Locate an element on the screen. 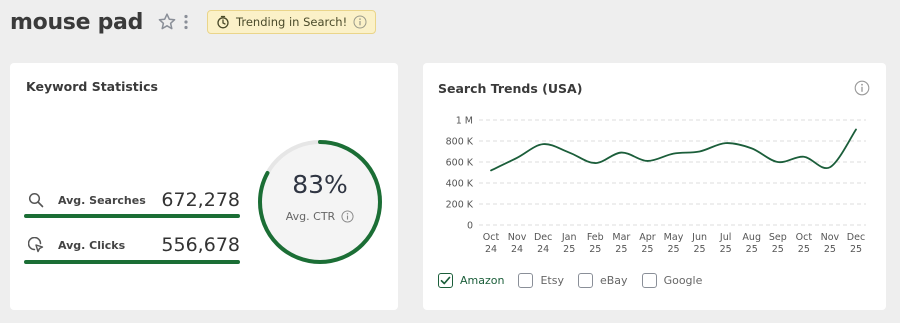 This screenshot has height=323, width=900. x-tick-label: Jul is located at coordinates (725, 237).